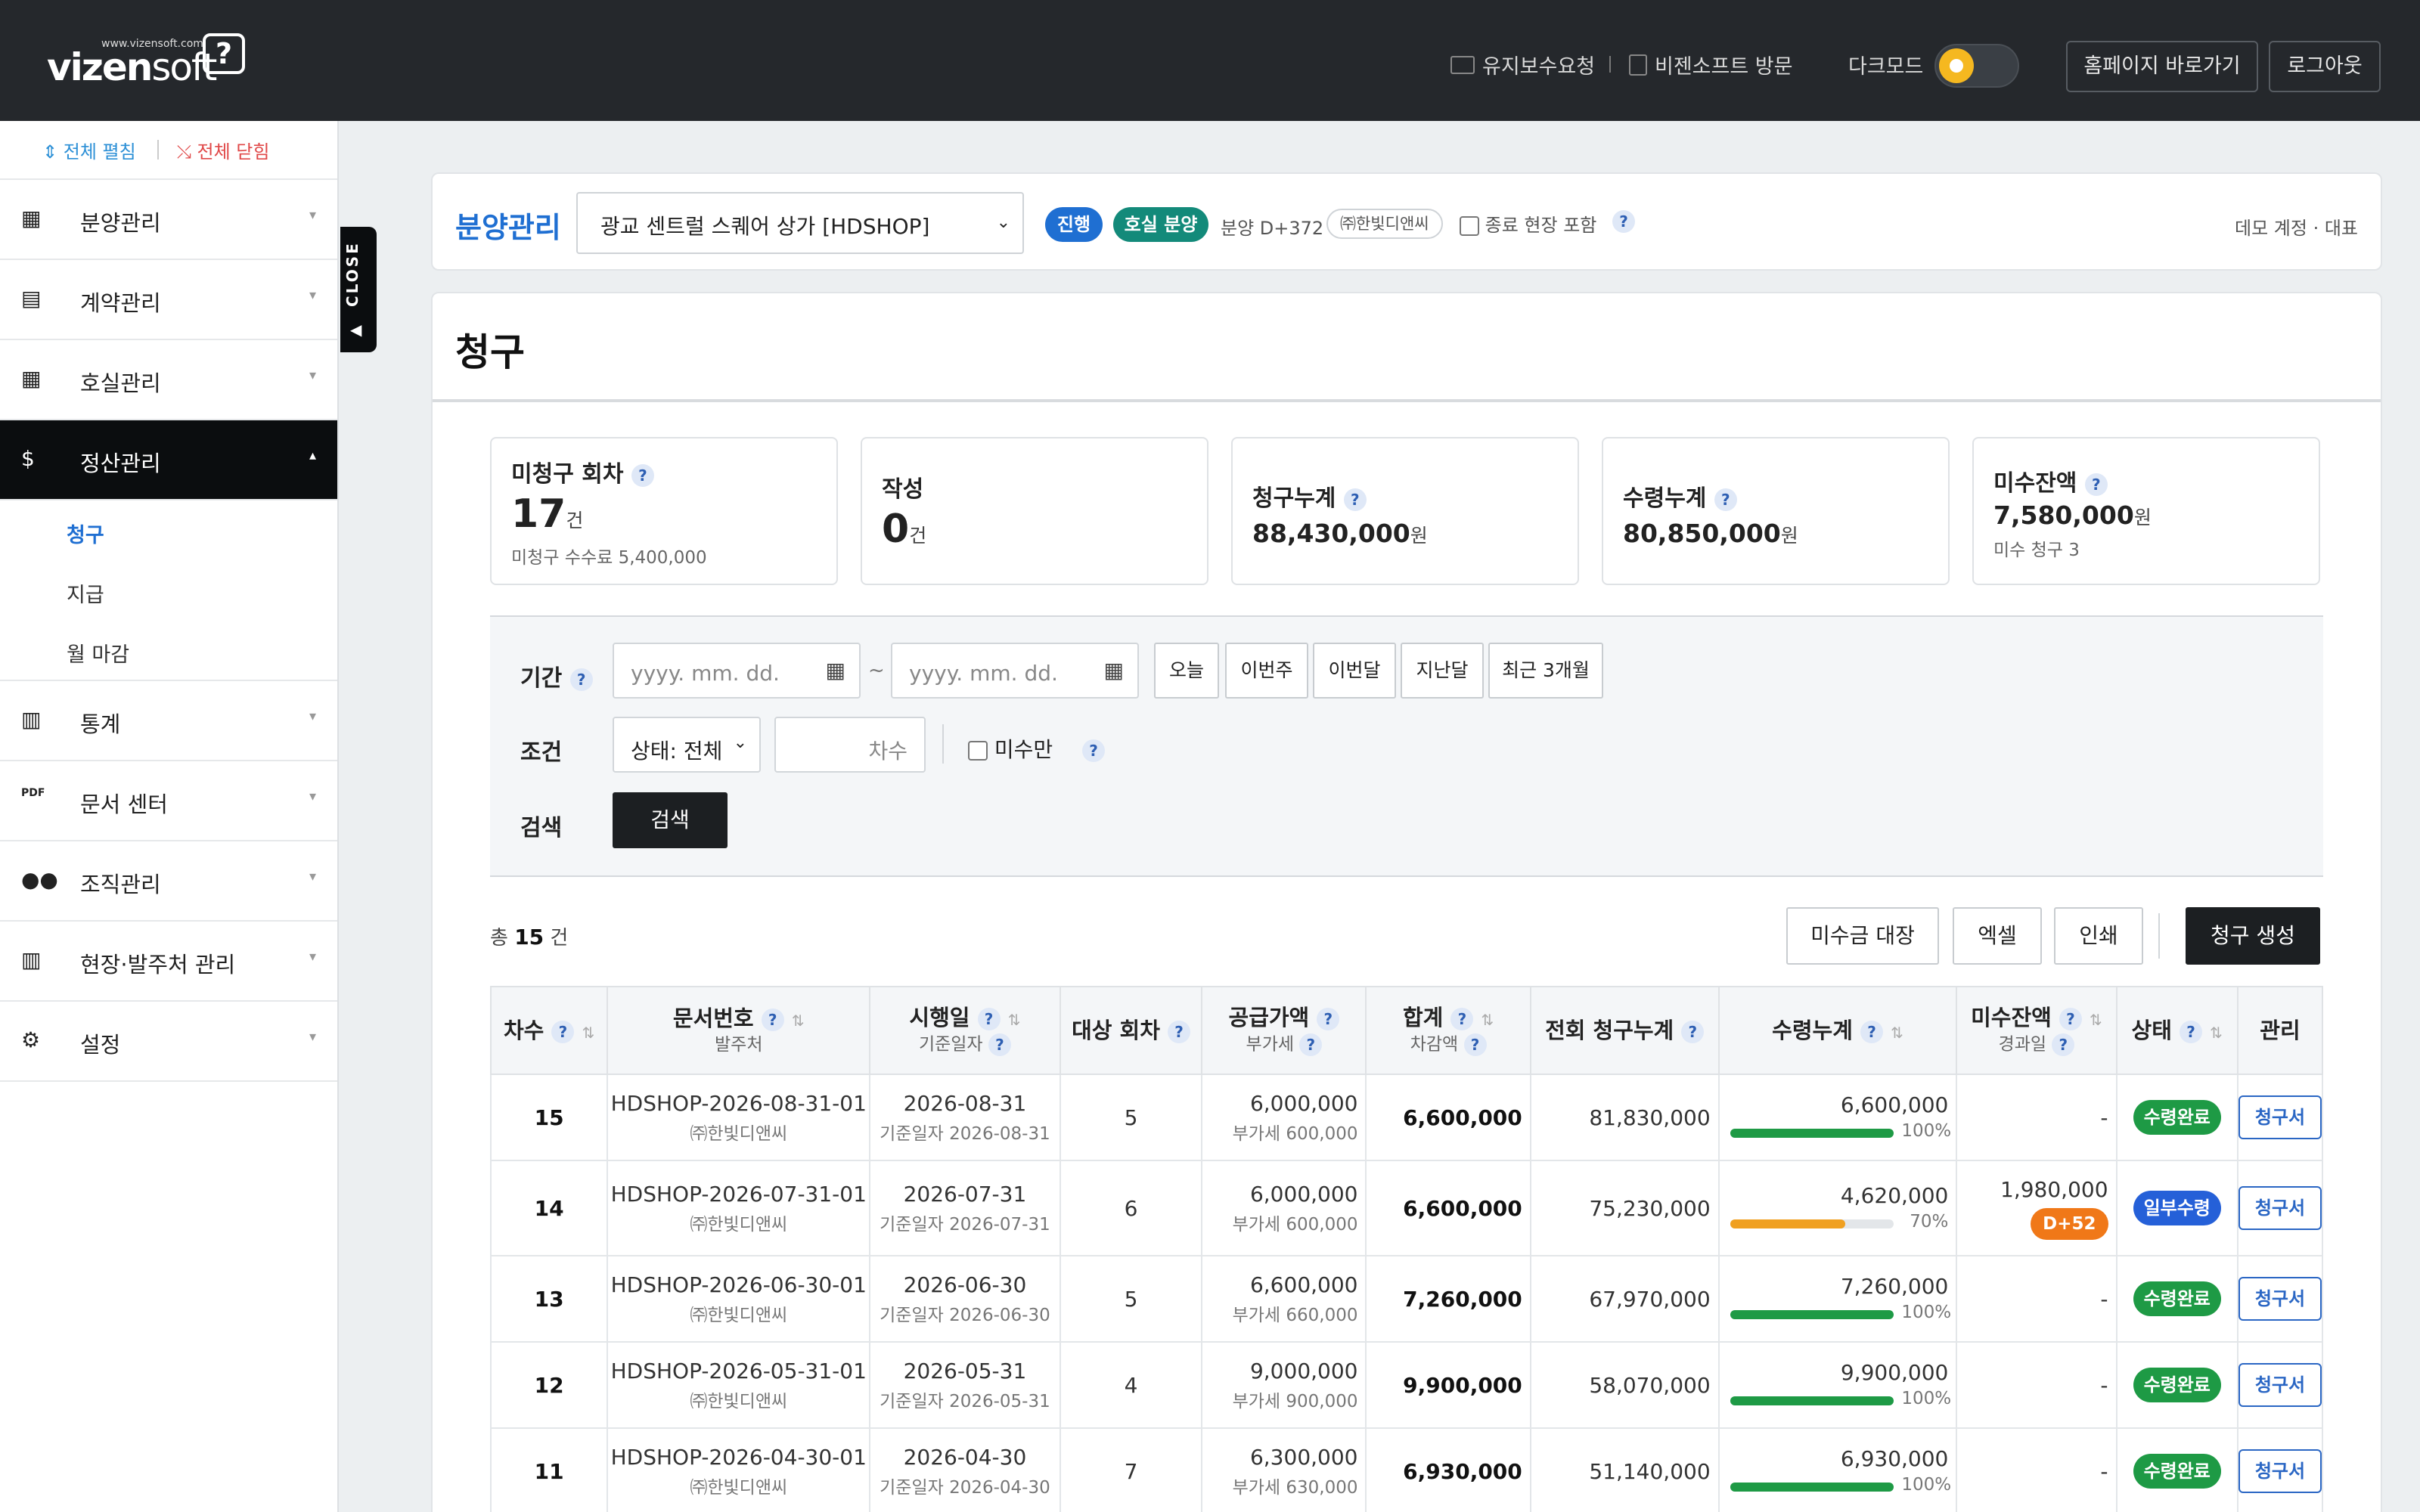 The height and width of the screenshot is (1512, 2420). What do you see at coordinates (168, 220) in the screenshot?
I see `sidebar-item-sales: ▦ 분양관리 ▾` at bounding box center [168, 220].